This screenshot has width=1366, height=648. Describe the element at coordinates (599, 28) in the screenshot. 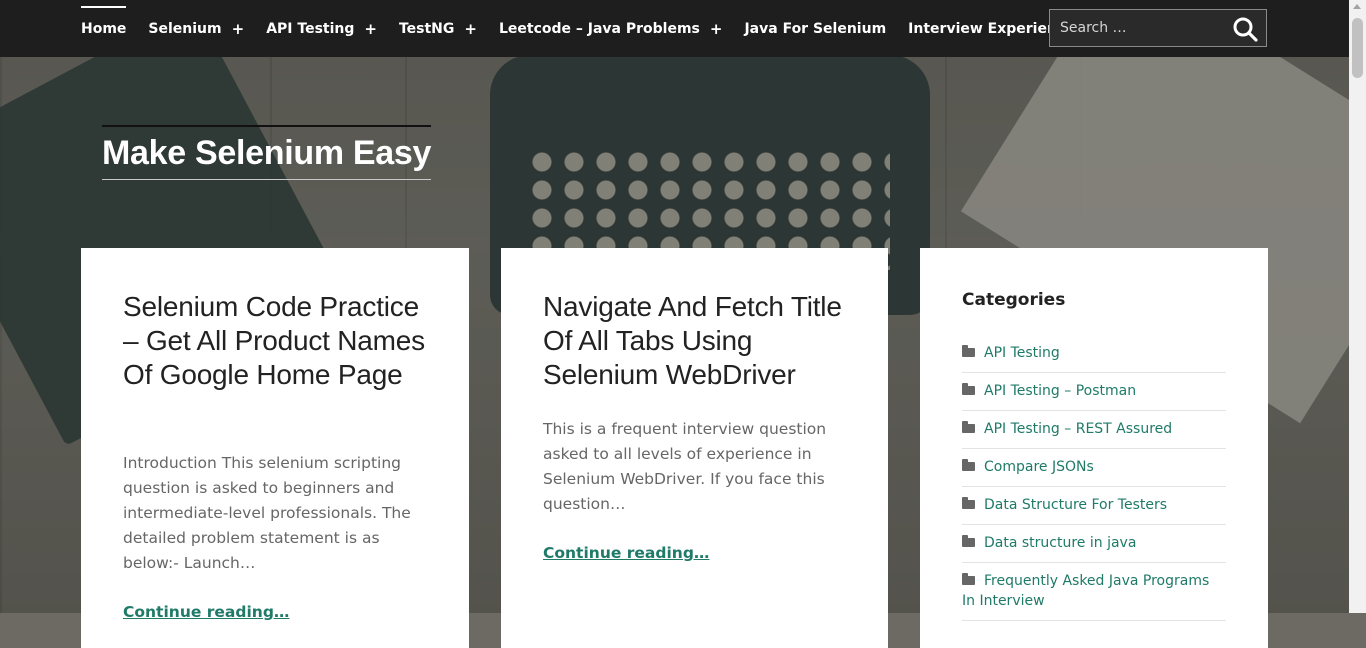

I see `nav-item-label: Leetcode – Java Problems` at that location.